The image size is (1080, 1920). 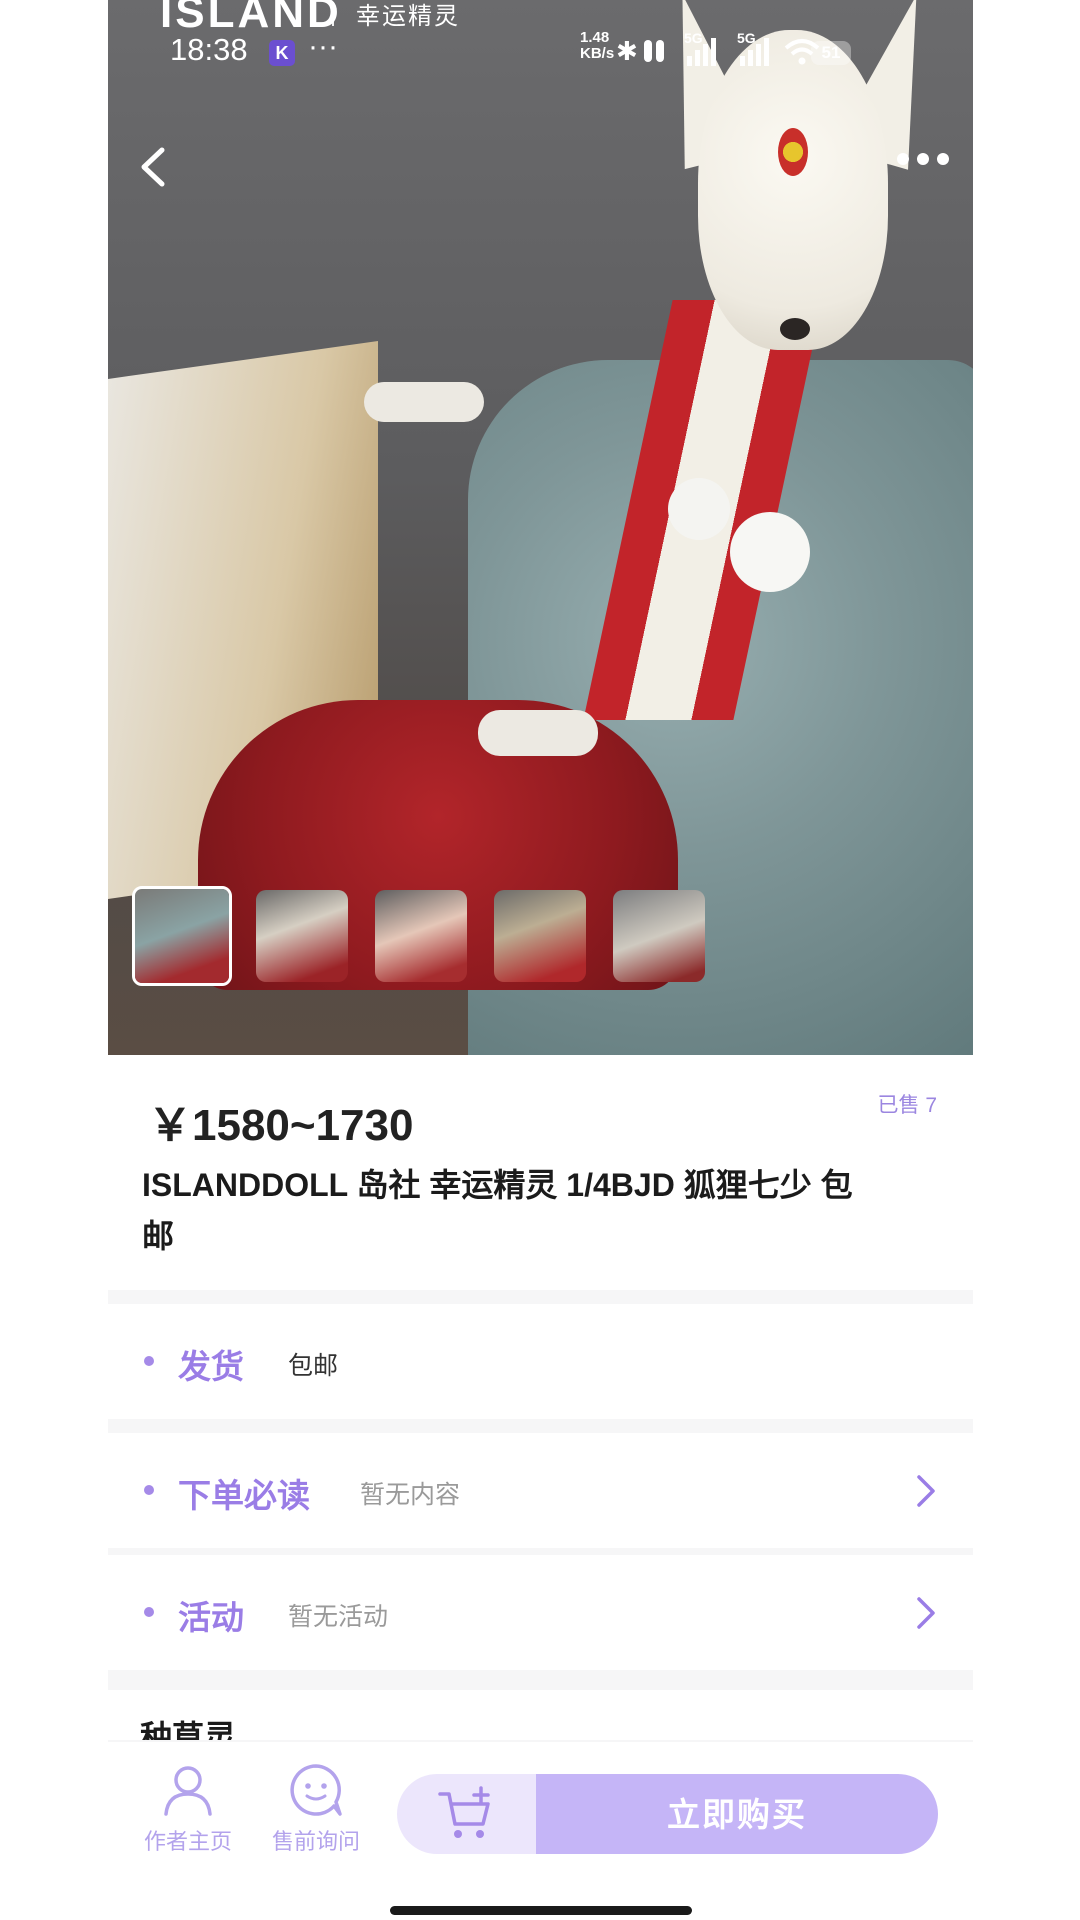 What do you see at coordinates (540, 1490) in the screenshot?
I see `order-notice-row: 下单必读 暂无内容` at bounding box center [540, 1490].